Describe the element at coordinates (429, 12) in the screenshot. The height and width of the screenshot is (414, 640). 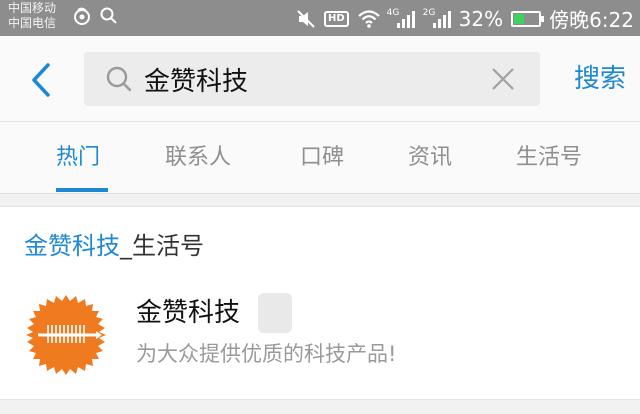
I see `network-type-2: 2G` at that location.